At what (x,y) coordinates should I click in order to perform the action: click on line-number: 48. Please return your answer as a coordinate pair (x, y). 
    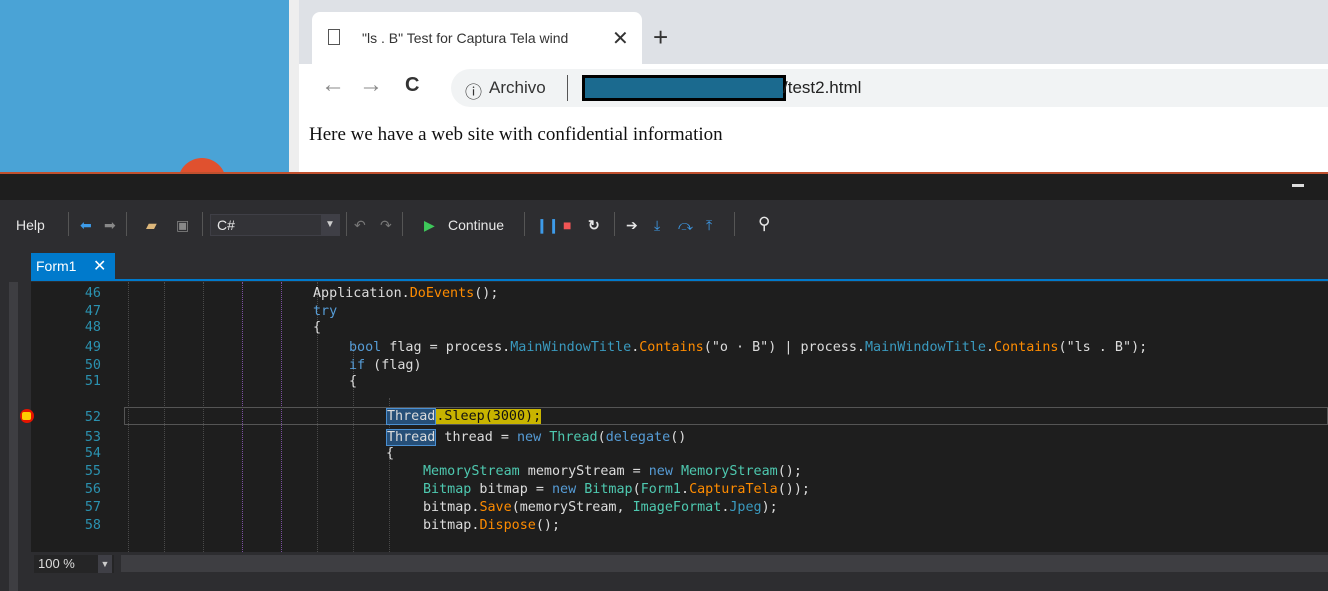
    Looking at the image, I should click on (92, 327).